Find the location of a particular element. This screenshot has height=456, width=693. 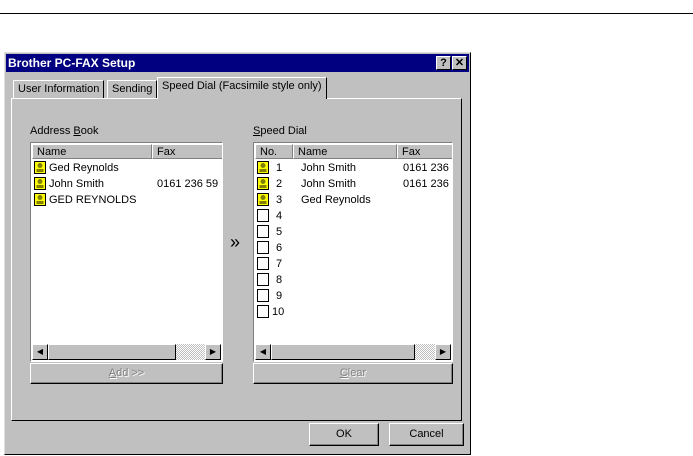

address-book-label: Address Book is located at coordinates (64, 131).